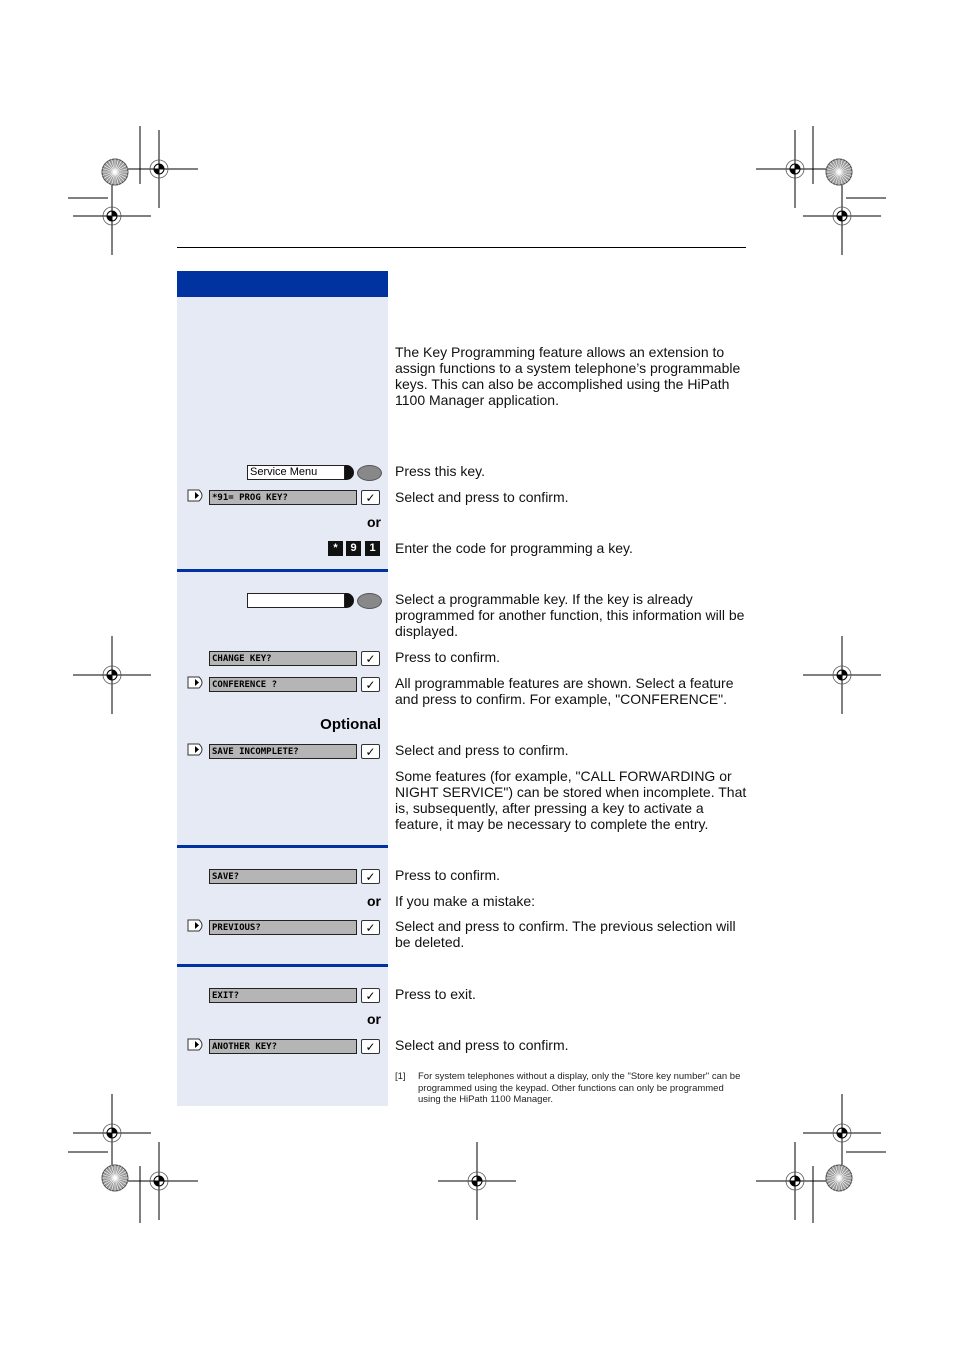 The image size is (954, 1351). I want to click on footnote-number: [1], so click(400, 1076).